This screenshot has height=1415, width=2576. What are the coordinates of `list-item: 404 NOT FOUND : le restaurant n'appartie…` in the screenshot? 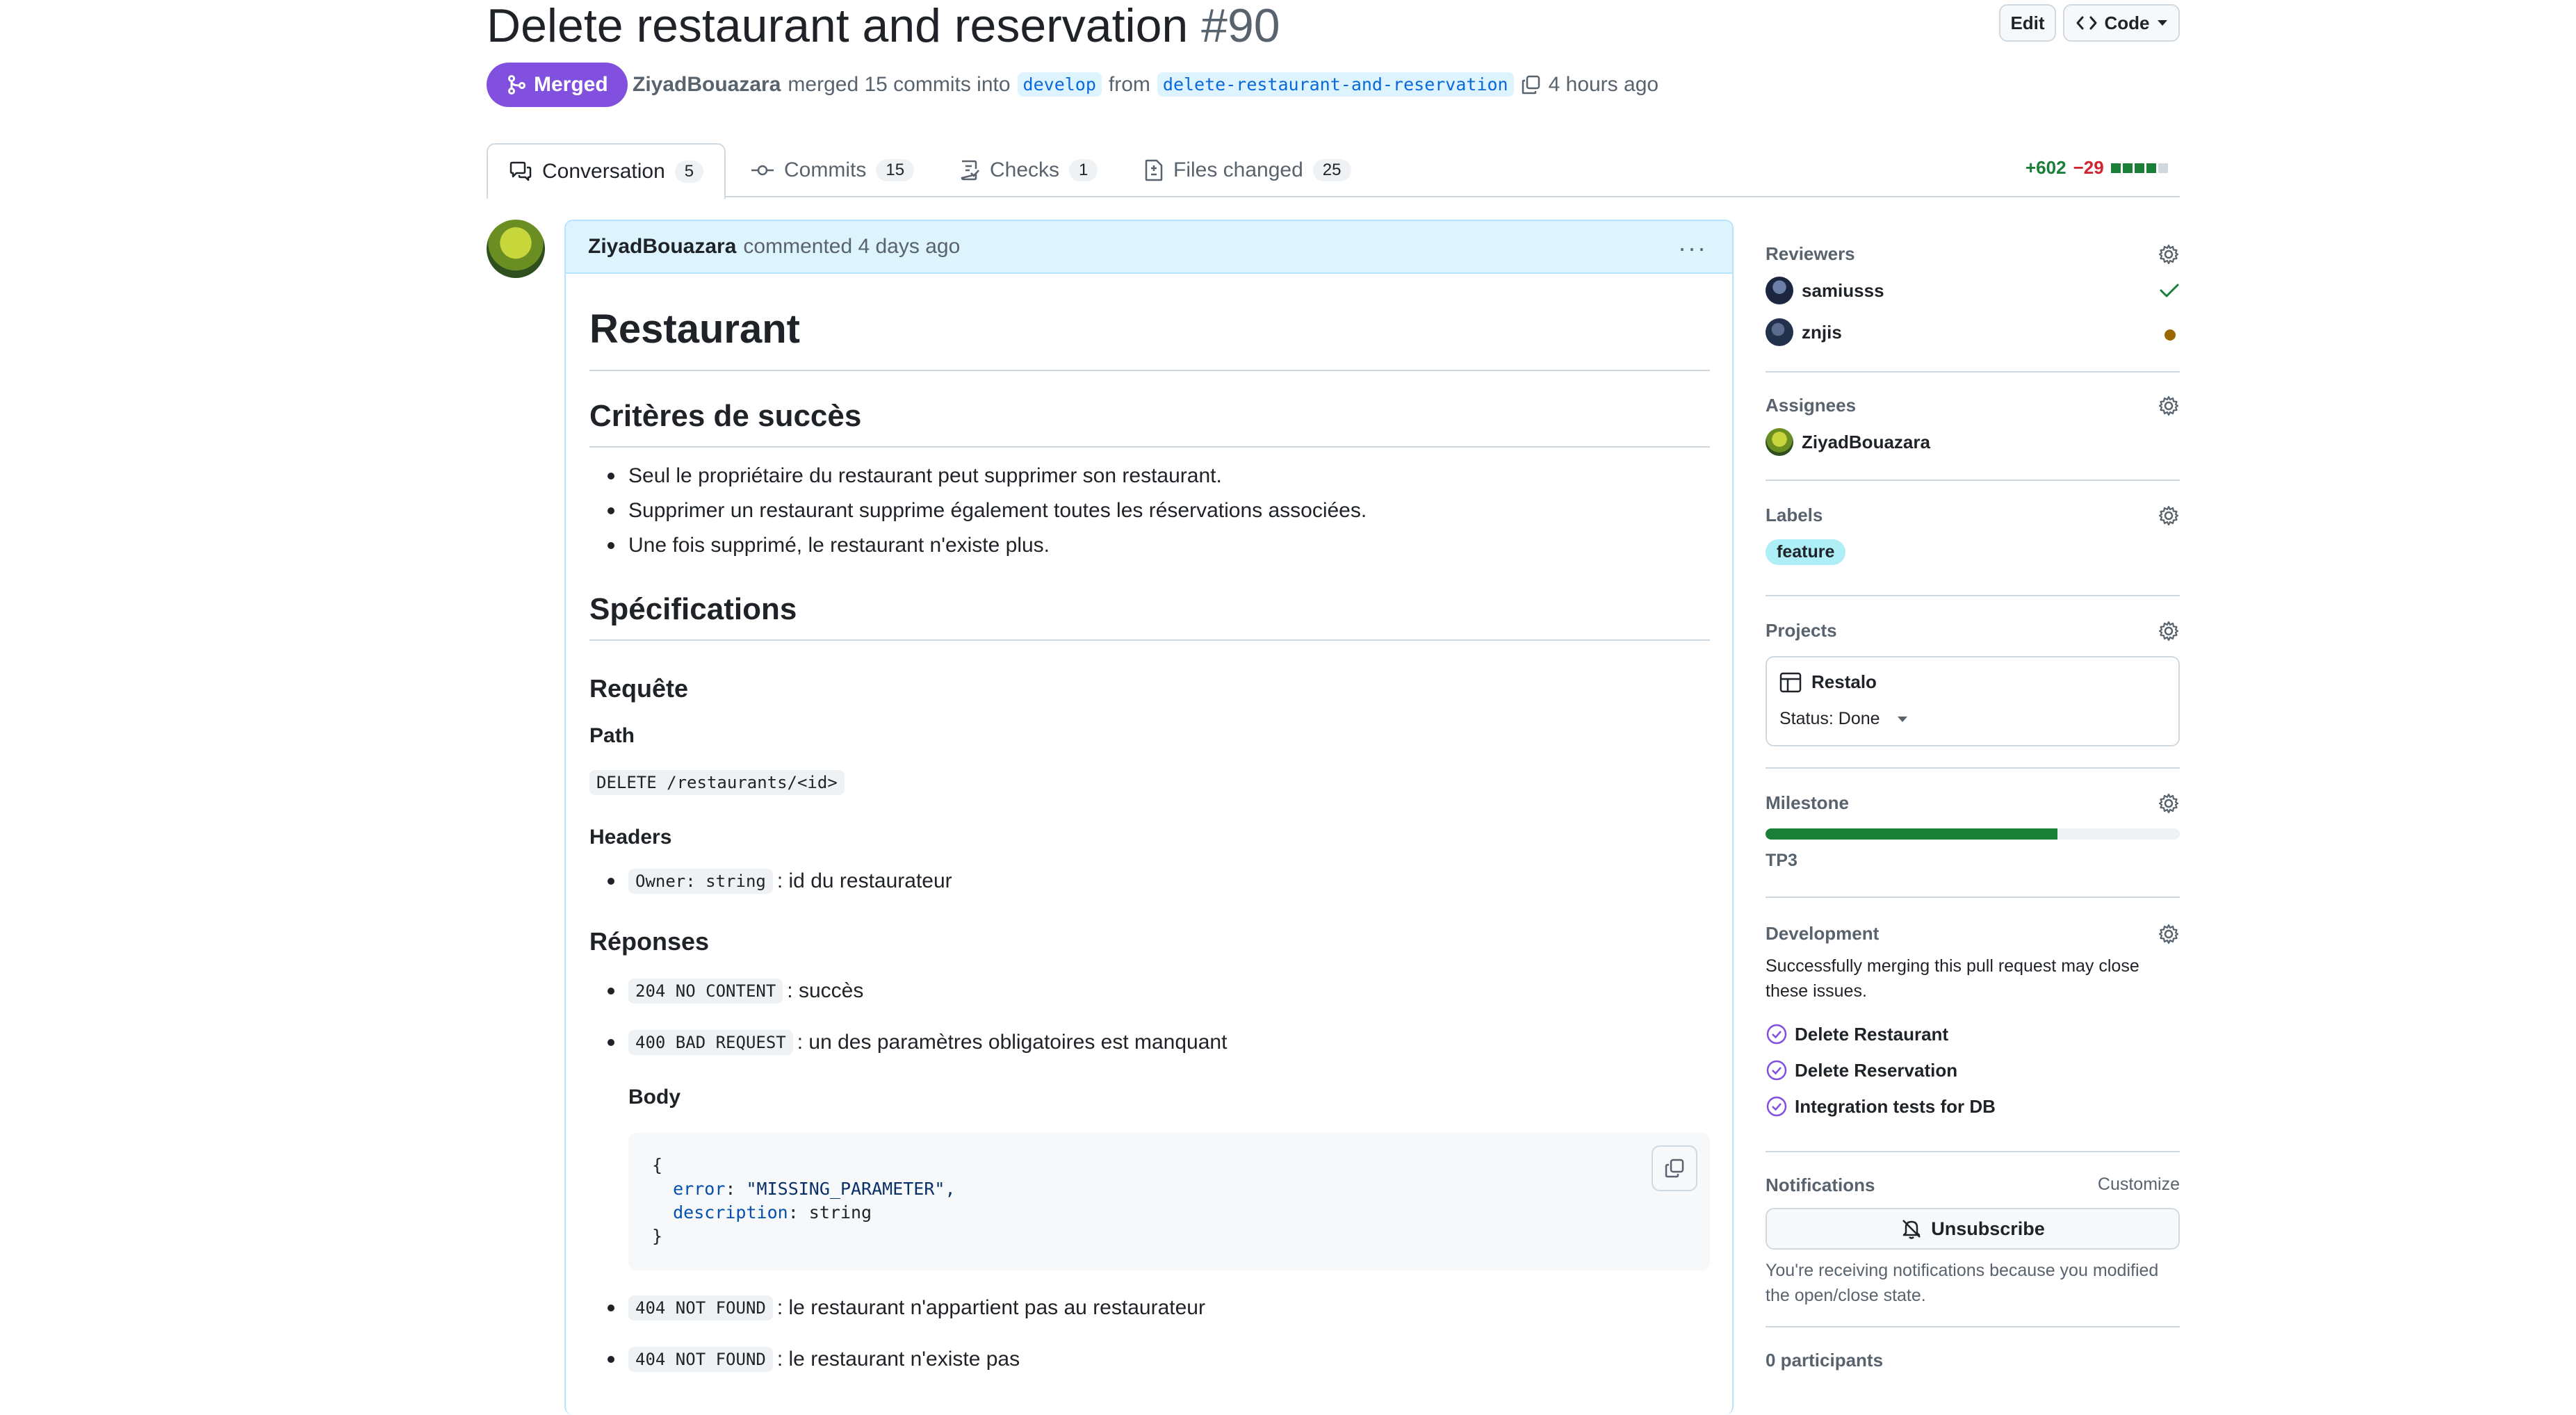 It's located at (906, 1307).